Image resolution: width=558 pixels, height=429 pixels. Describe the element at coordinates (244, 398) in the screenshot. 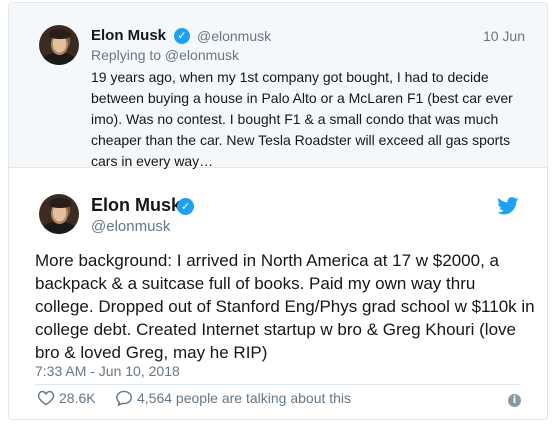

I see `talking-count: 4,564 people are talking about this` at that location.